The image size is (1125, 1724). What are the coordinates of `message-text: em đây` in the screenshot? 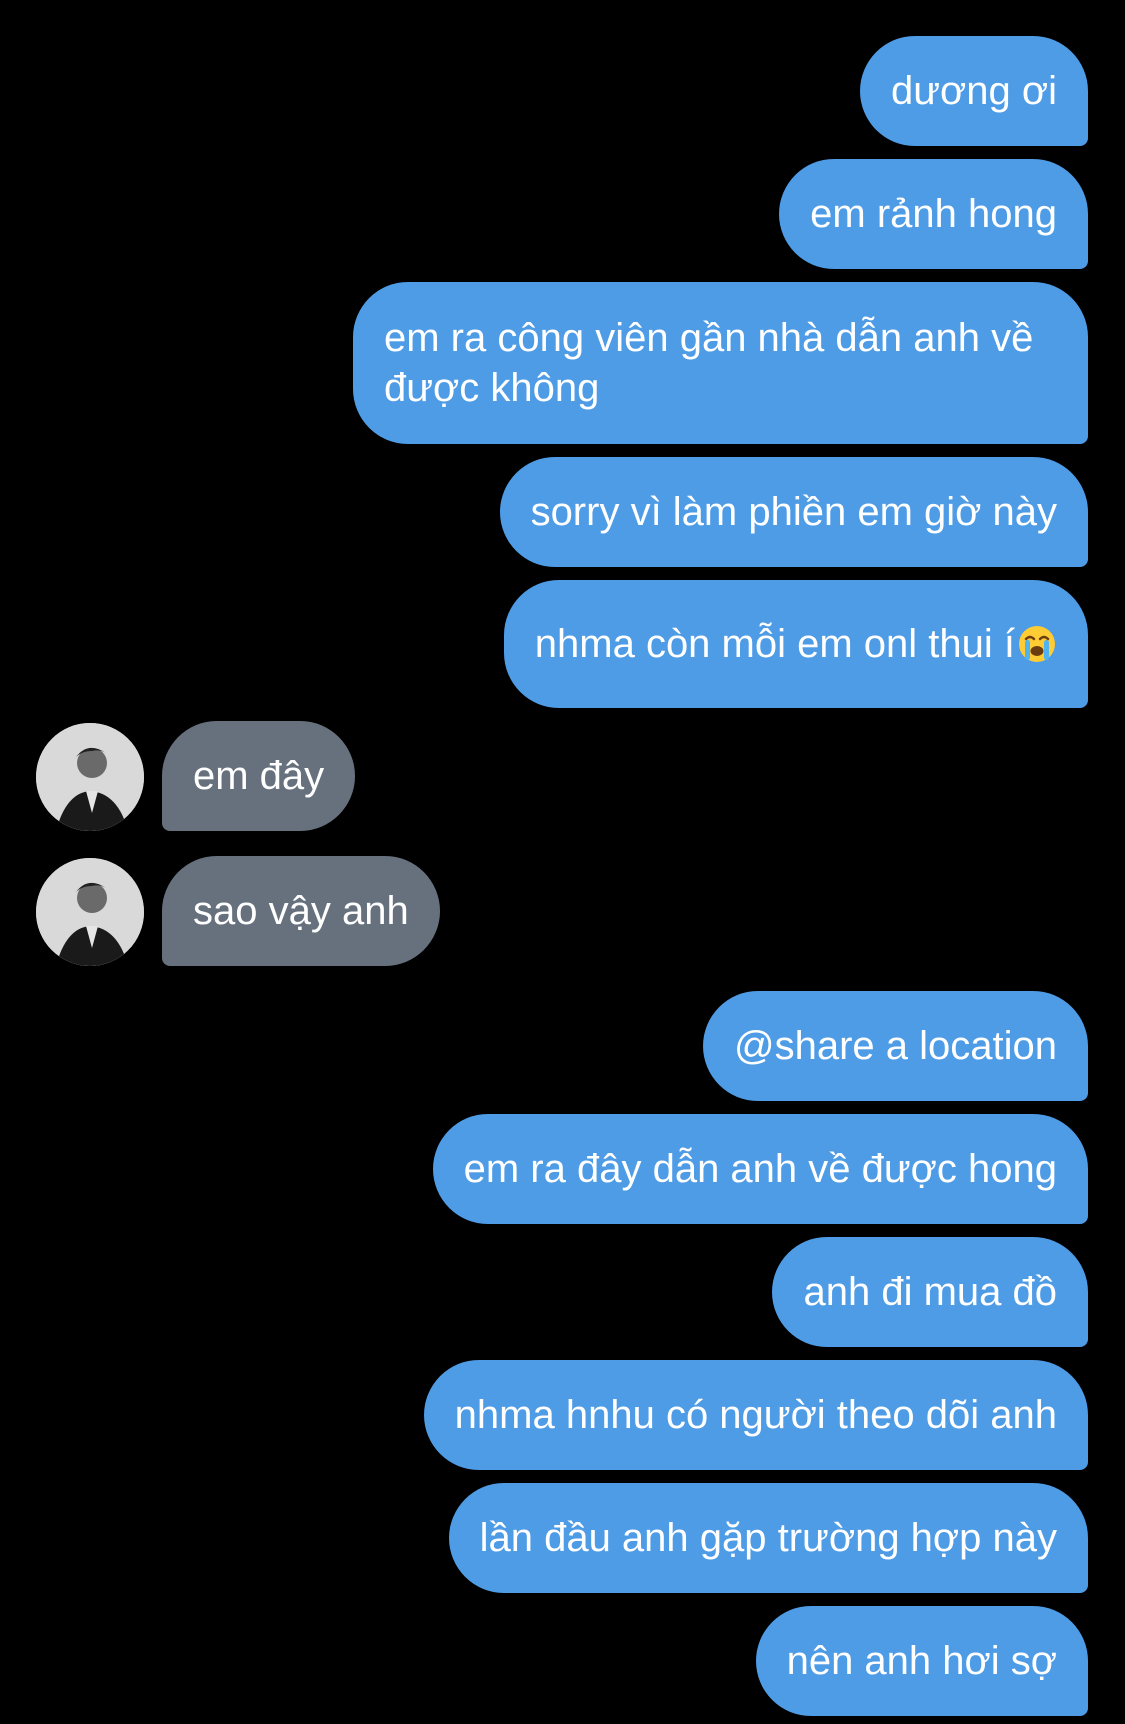 It's located at (259, 776).